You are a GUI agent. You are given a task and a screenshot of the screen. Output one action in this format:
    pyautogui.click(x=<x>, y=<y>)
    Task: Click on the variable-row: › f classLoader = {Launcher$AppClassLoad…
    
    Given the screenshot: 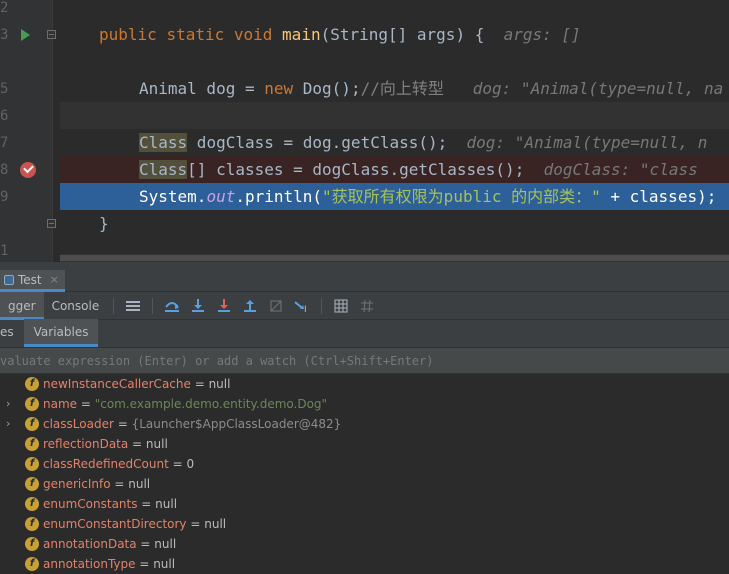 What is the action you would take?
    pyautogui.click(x=364, y=424)
    